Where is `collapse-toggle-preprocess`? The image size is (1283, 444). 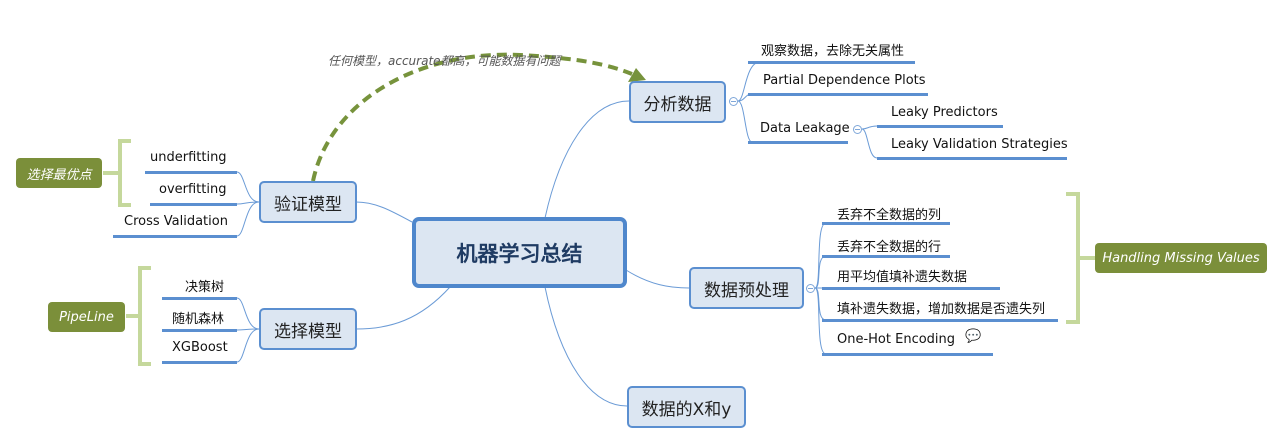
collapse-toggle-preprocess is located at coordinates (810, 288).